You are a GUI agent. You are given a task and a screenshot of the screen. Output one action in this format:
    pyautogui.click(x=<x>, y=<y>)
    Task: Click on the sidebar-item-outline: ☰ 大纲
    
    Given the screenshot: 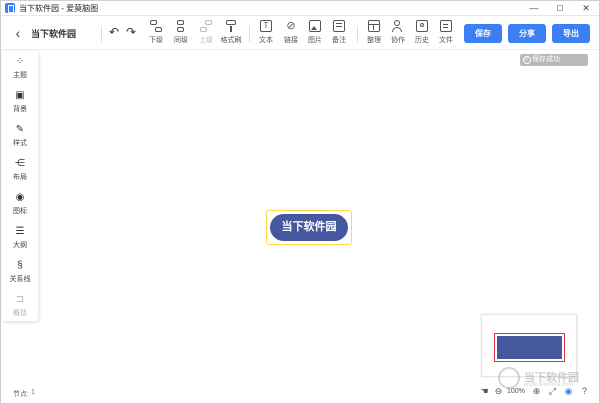 What is the action you would take?
    pyautogui.click(x=20, y=238)
    